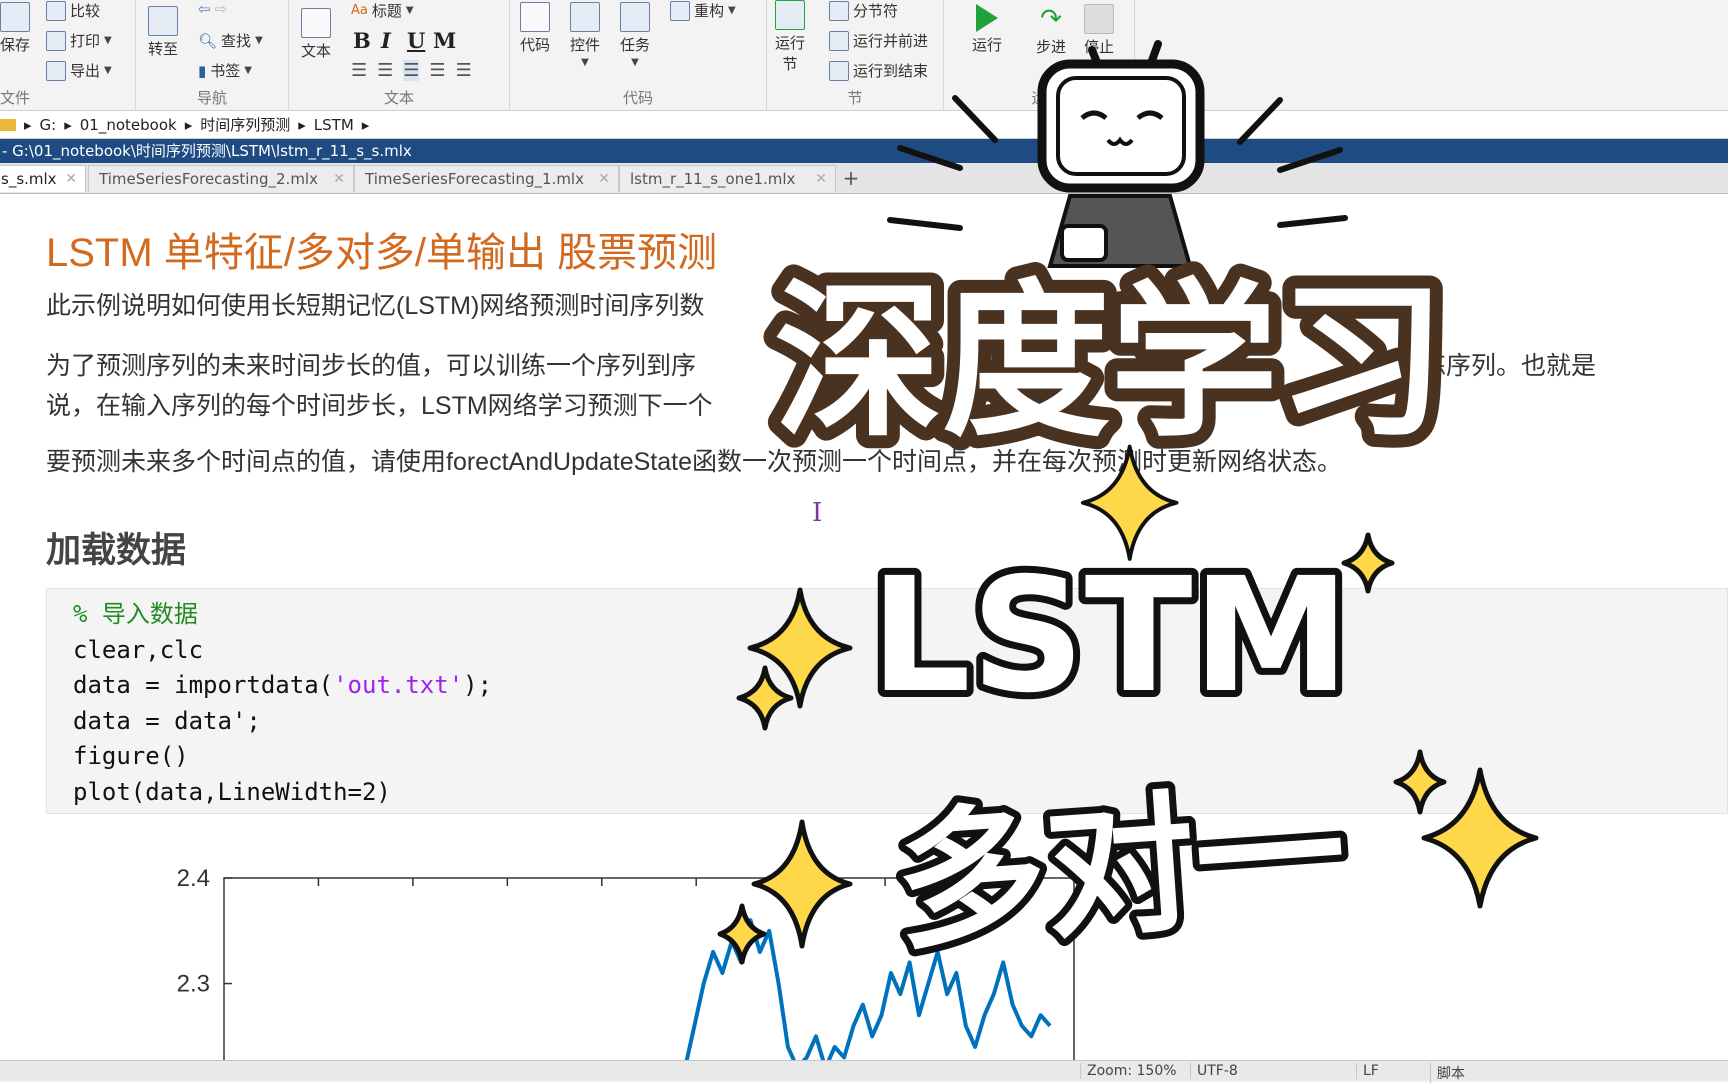  I want to click on code-group: 代码 控件▼ 任务▼ 重构▼ 代码, so click(638, 55).